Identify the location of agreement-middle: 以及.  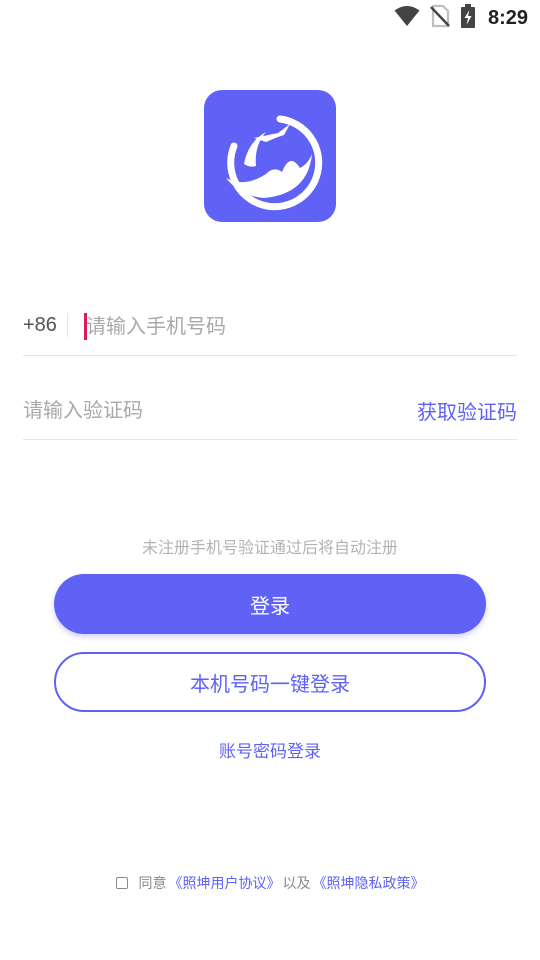
(296, 884).